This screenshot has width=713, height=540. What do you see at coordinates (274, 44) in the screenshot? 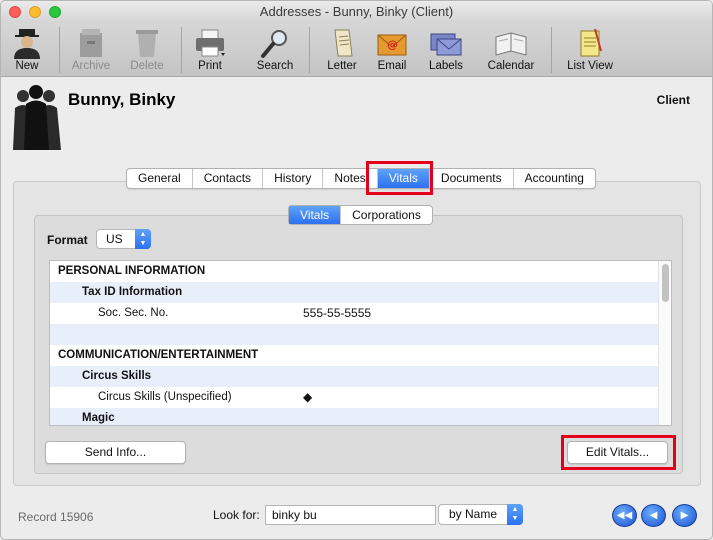
I see `magnifier-icon` at bounding box center [274, 44].